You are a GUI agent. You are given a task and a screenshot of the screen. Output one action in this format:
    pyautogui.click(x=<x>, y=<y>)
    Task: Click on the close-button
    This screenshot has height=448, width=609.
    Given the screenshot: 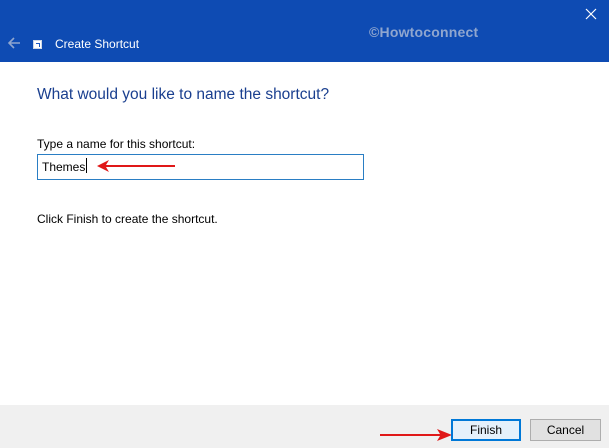 What is the action you would take?
    pyautogui.click(x=591, y=14)
    